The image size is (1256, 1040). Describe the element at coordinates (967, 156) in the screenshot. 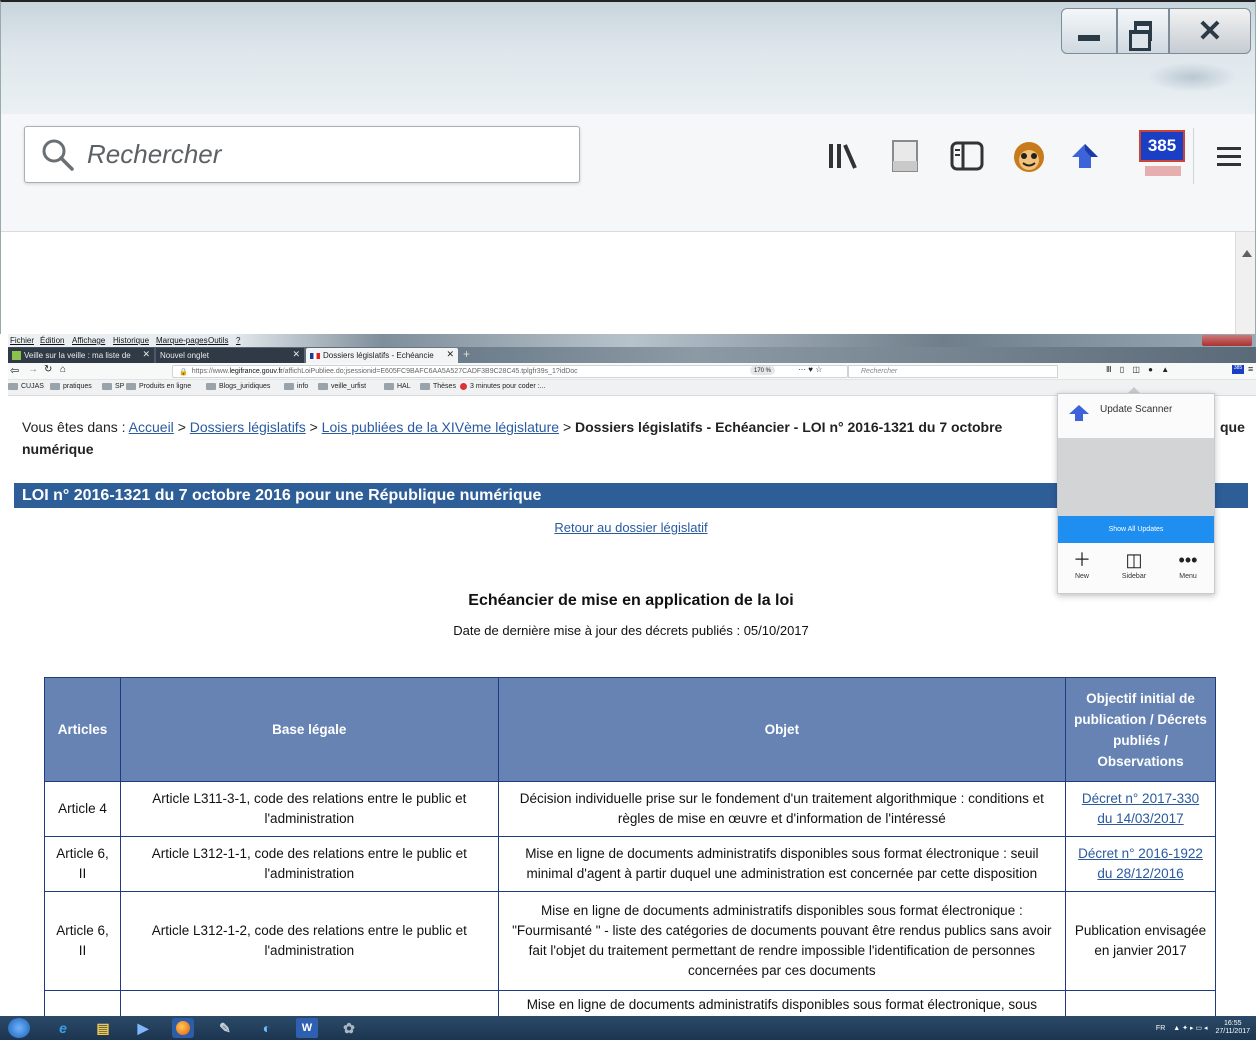

I see `sidebar-toggle-icon` at that location.